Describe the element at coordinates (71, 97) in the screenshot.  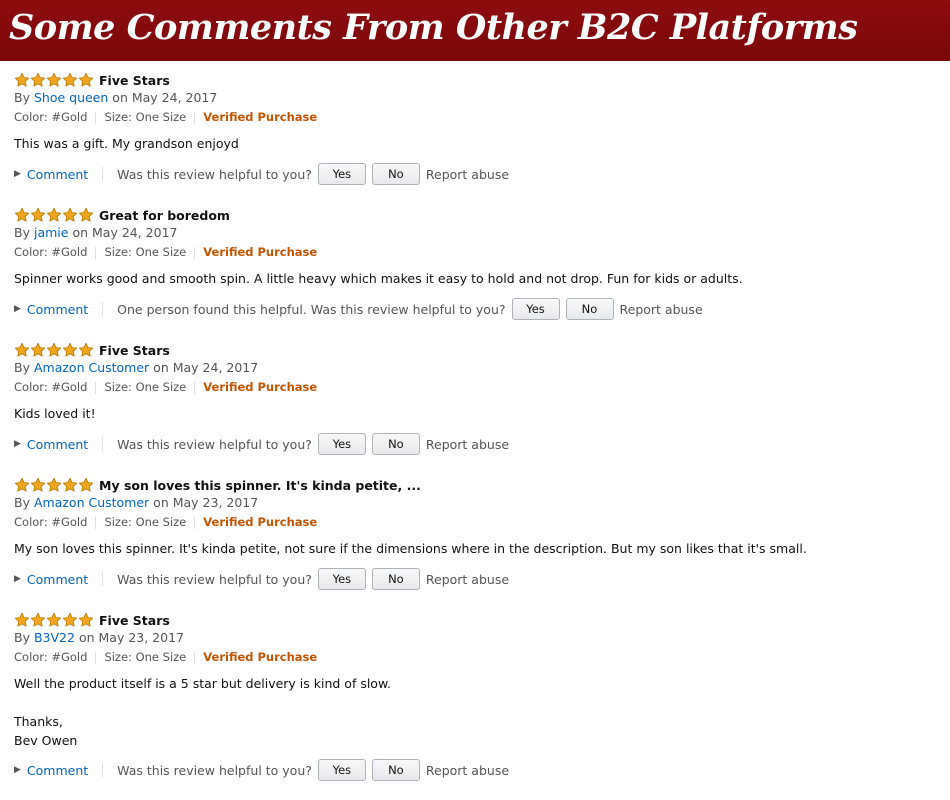
I see `review-author-link: Shoe queen` at that location.